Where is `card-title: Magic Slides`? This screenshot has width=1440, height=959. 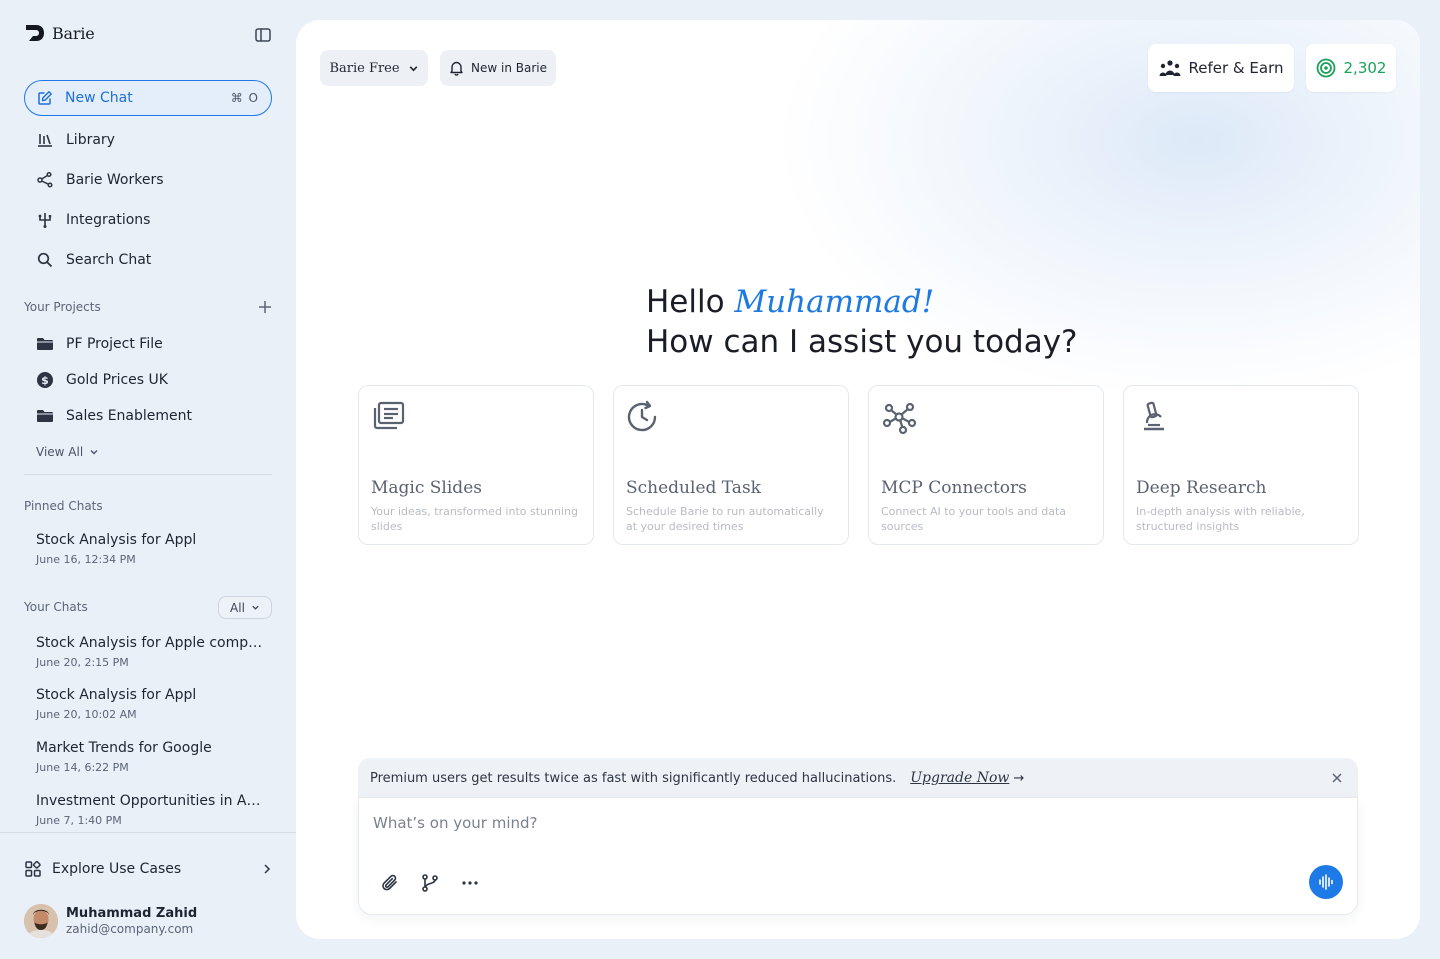 card-title: Magic Slides is located at coordinates (426, 488).